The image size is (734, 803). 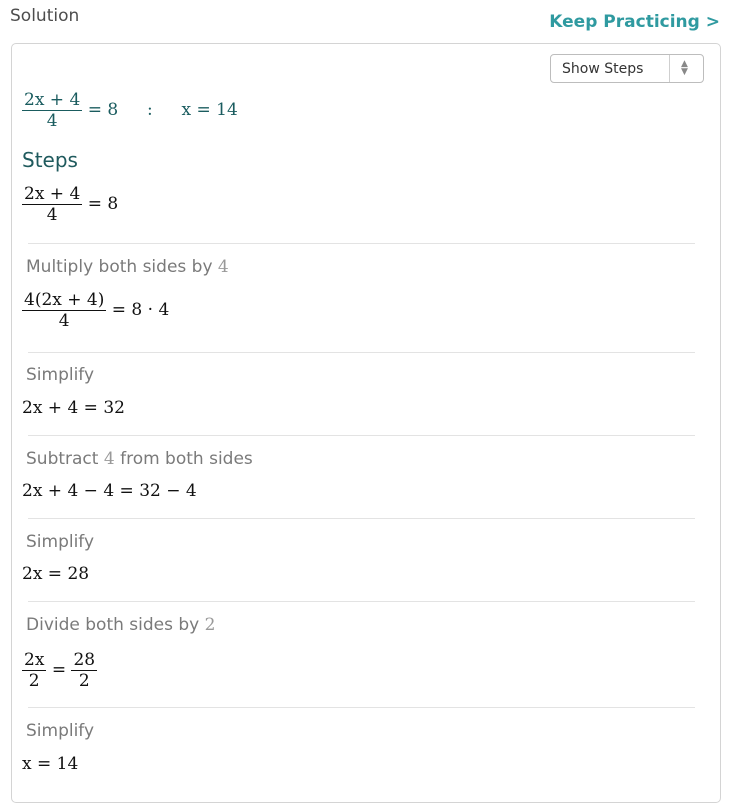 I want to click on step-divide-rhs-denominator: 2, so click(x=84, y=681).